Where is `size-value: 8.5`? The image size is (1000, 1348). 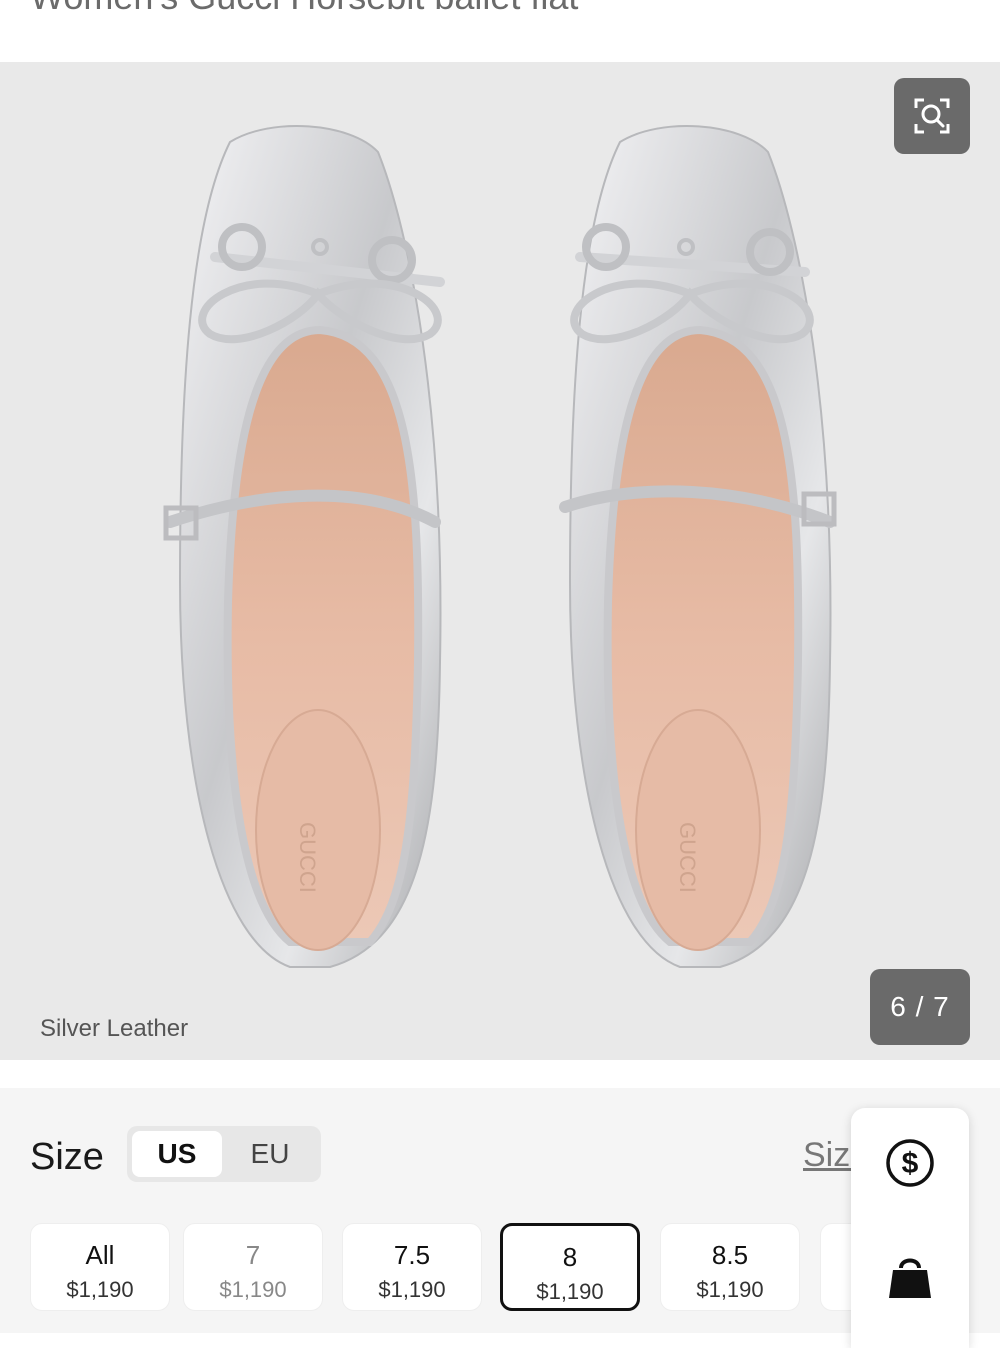 size-value: 8.5 is located at coordinates (730, 1255).